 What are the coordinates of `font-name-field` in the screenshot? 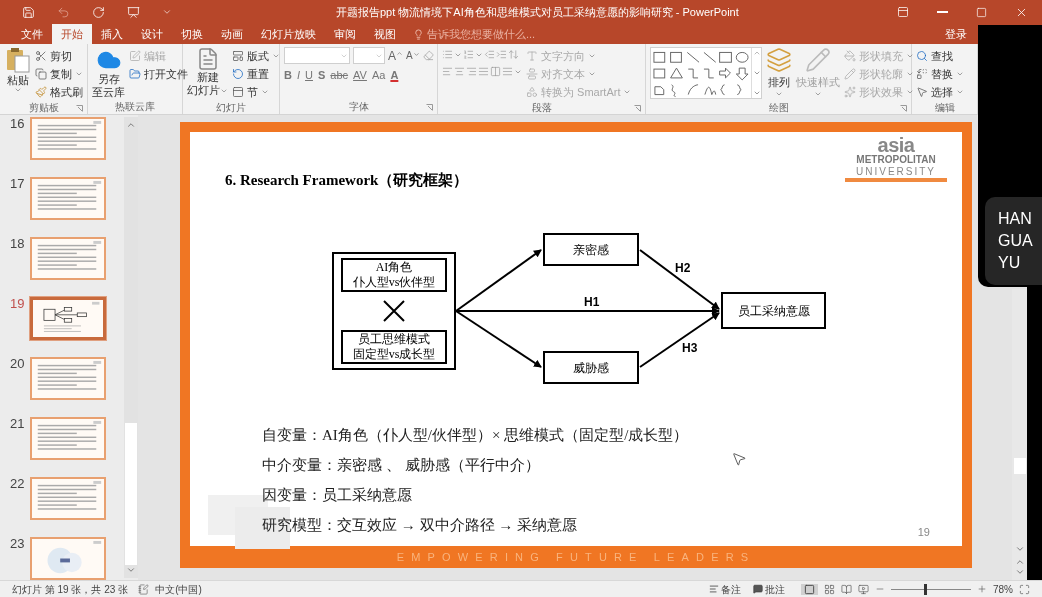 It's located at (317, 55).